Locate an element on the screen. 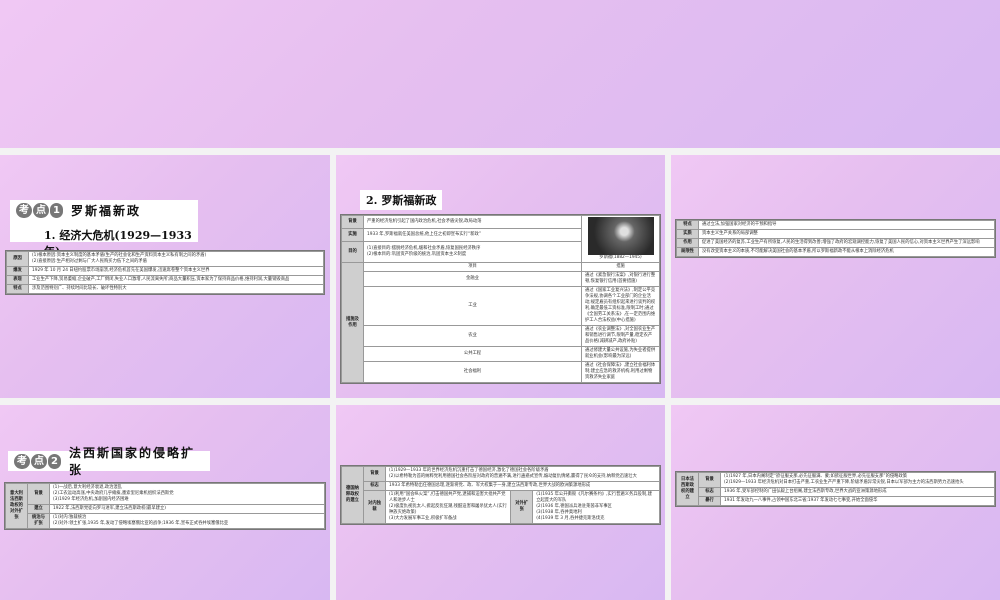 The image size is (1000, 600). row-header-cell: 日本法西斯政权的建立 is located at coordinates (687, 489).